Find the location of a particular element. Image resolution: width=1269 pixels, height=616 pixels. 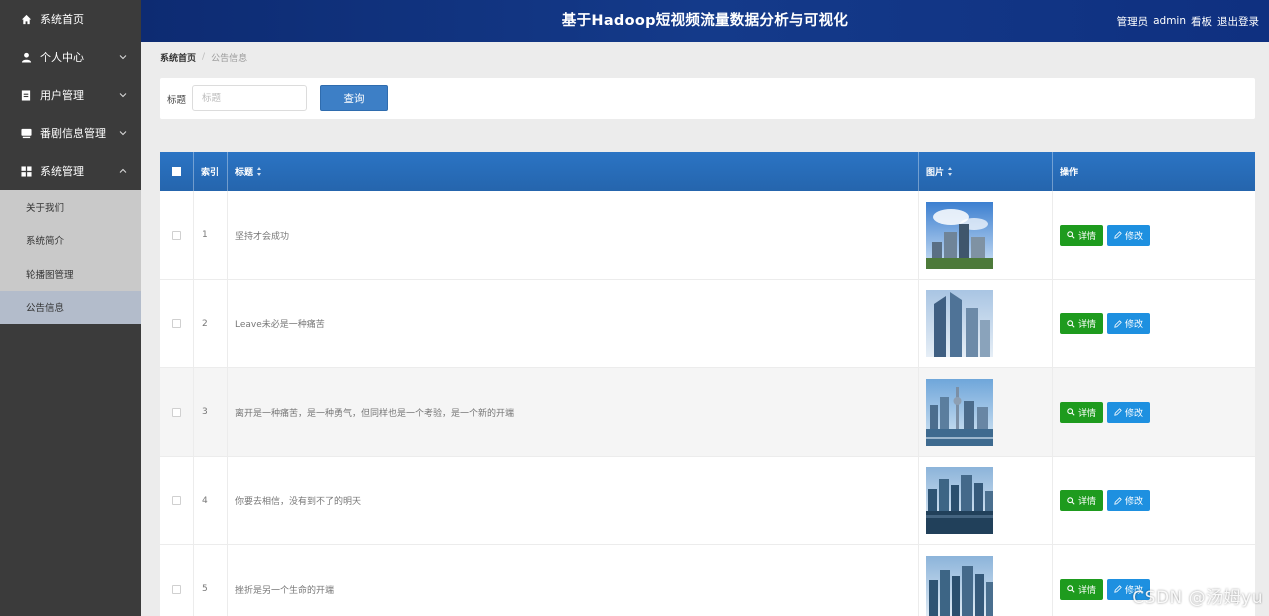

top-header: 基于Hadoop短视频流量数据分析与可视化 管理员 admin 看板 退出登录 is located at coordinates (705, 21).